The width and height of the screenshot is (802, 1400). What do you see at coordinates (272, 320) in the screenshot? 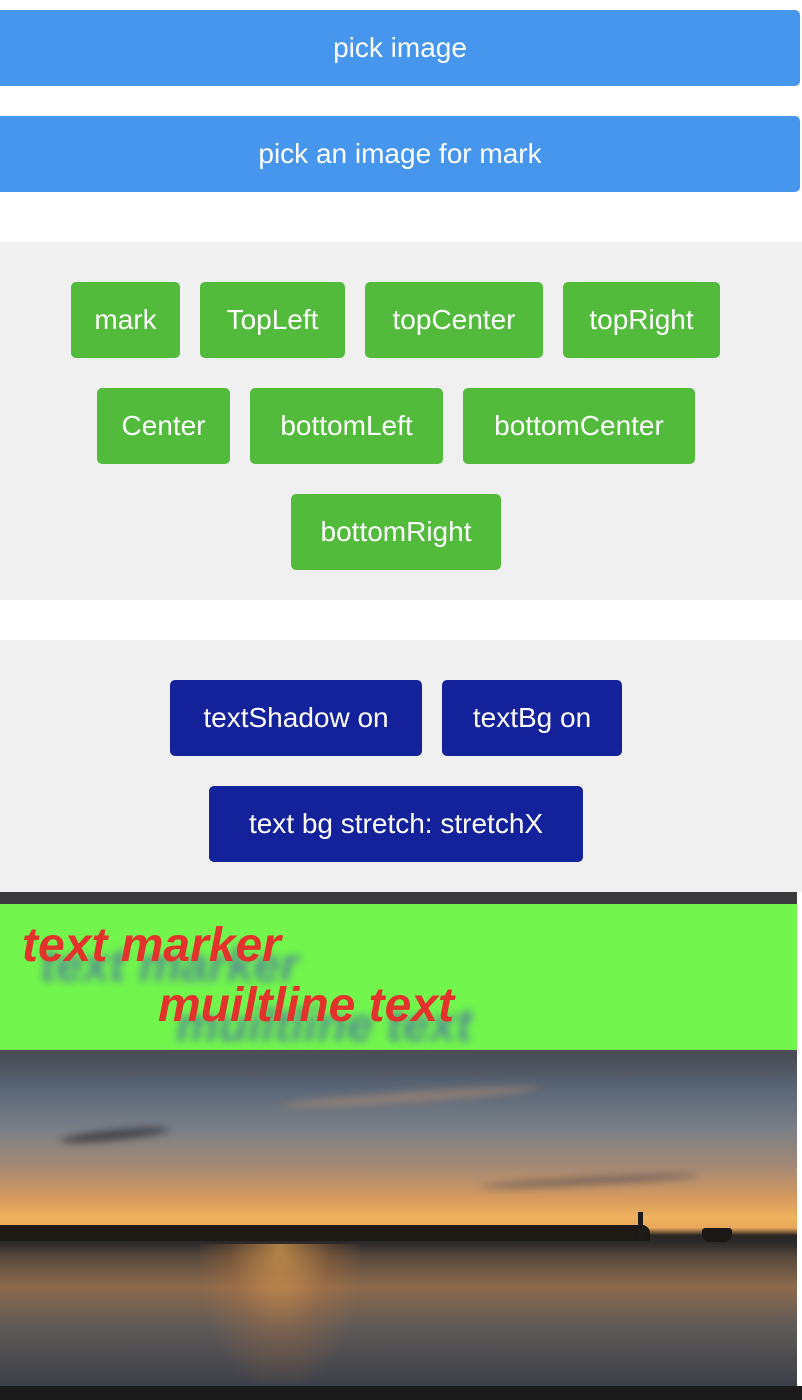
I see `top-left-button: TopLeft` at bounding box center [272, 320].